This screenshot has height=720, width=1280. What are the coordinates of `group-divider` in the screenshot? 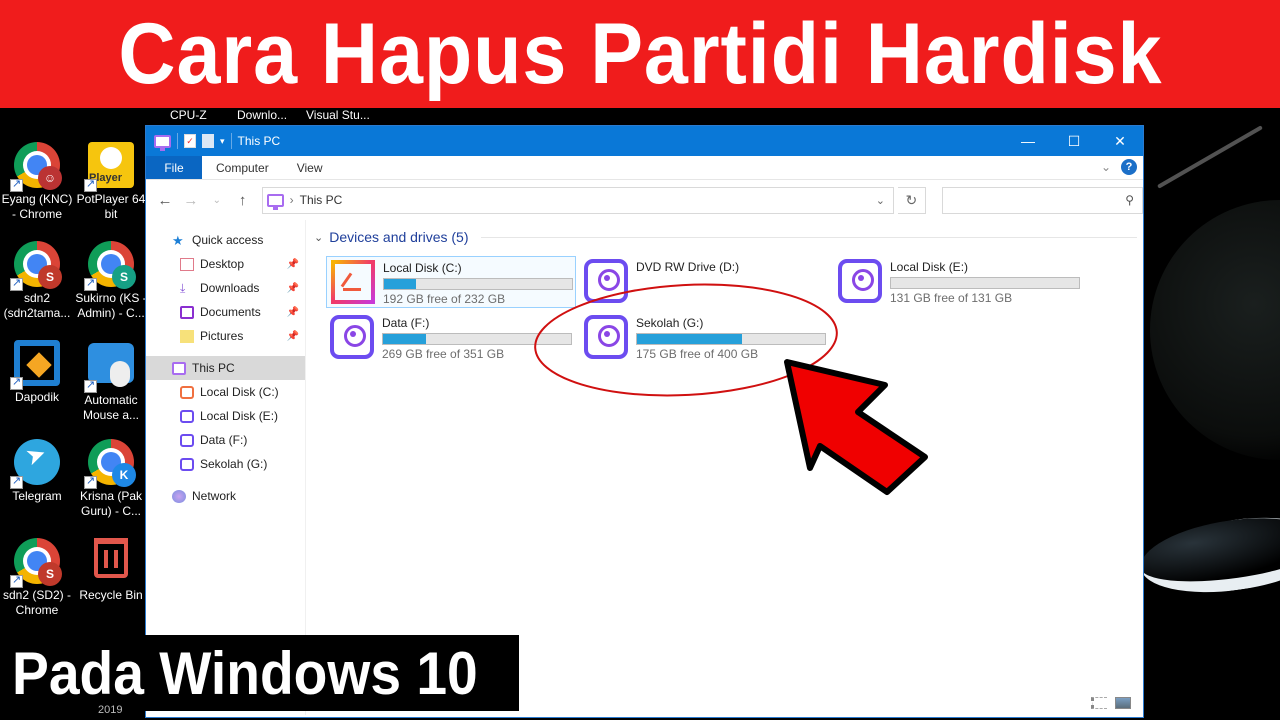 It's located at (808, 237).